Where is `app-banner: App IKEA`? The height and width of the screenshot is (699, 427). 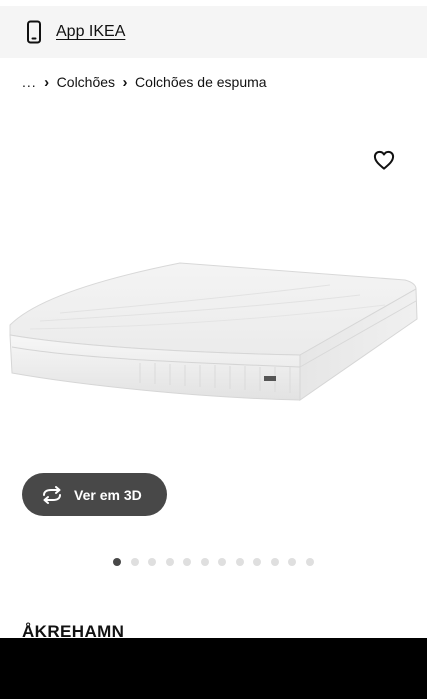 app-banner: App IKEA is located at coordinates (213, 32).